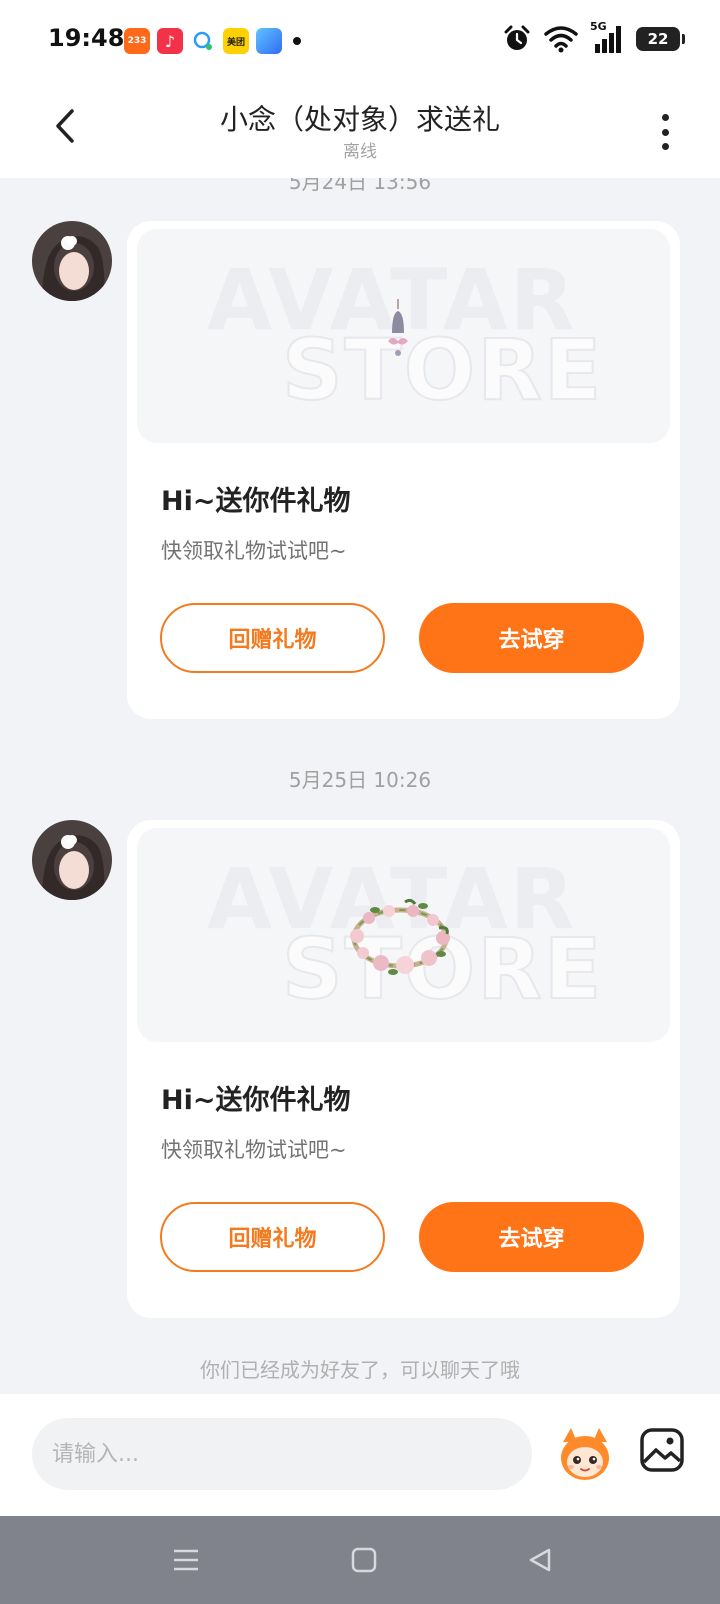 The height and width of the screenshot is (1604, 720). What do you see at coordinates (359, 119) in the screenshot?
I see `page-title: 小念（处对象）求送礼` at bounding box center [359, 119].